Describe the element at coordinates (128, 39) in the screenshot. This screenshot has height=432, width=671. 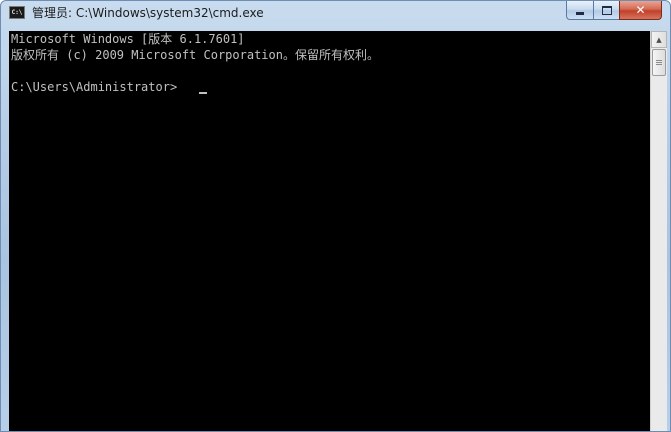
I see `console-line-version: Microsoft Windows [版本 6.1.7601]` at that location.